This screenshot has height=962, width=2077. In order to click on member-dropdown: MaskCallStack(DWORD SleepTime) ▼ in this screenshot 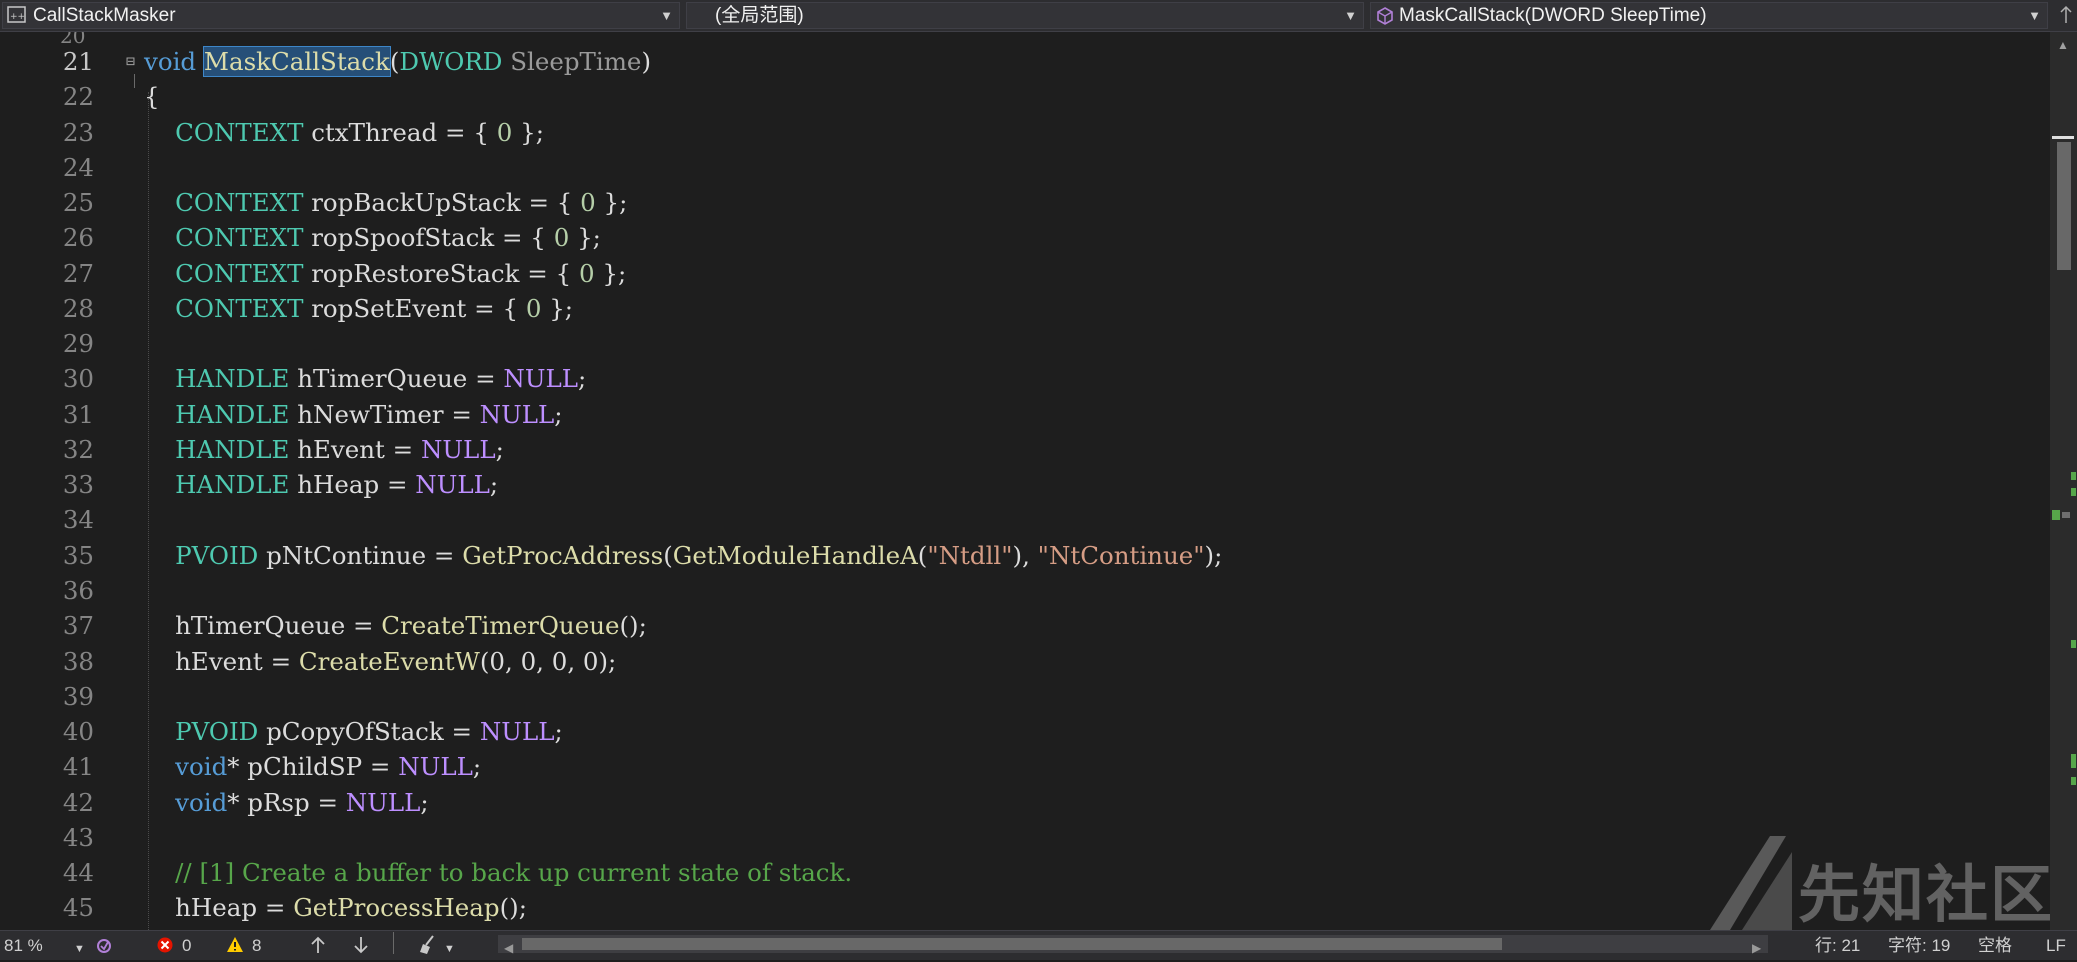, I will do `click(1709, 15)`.